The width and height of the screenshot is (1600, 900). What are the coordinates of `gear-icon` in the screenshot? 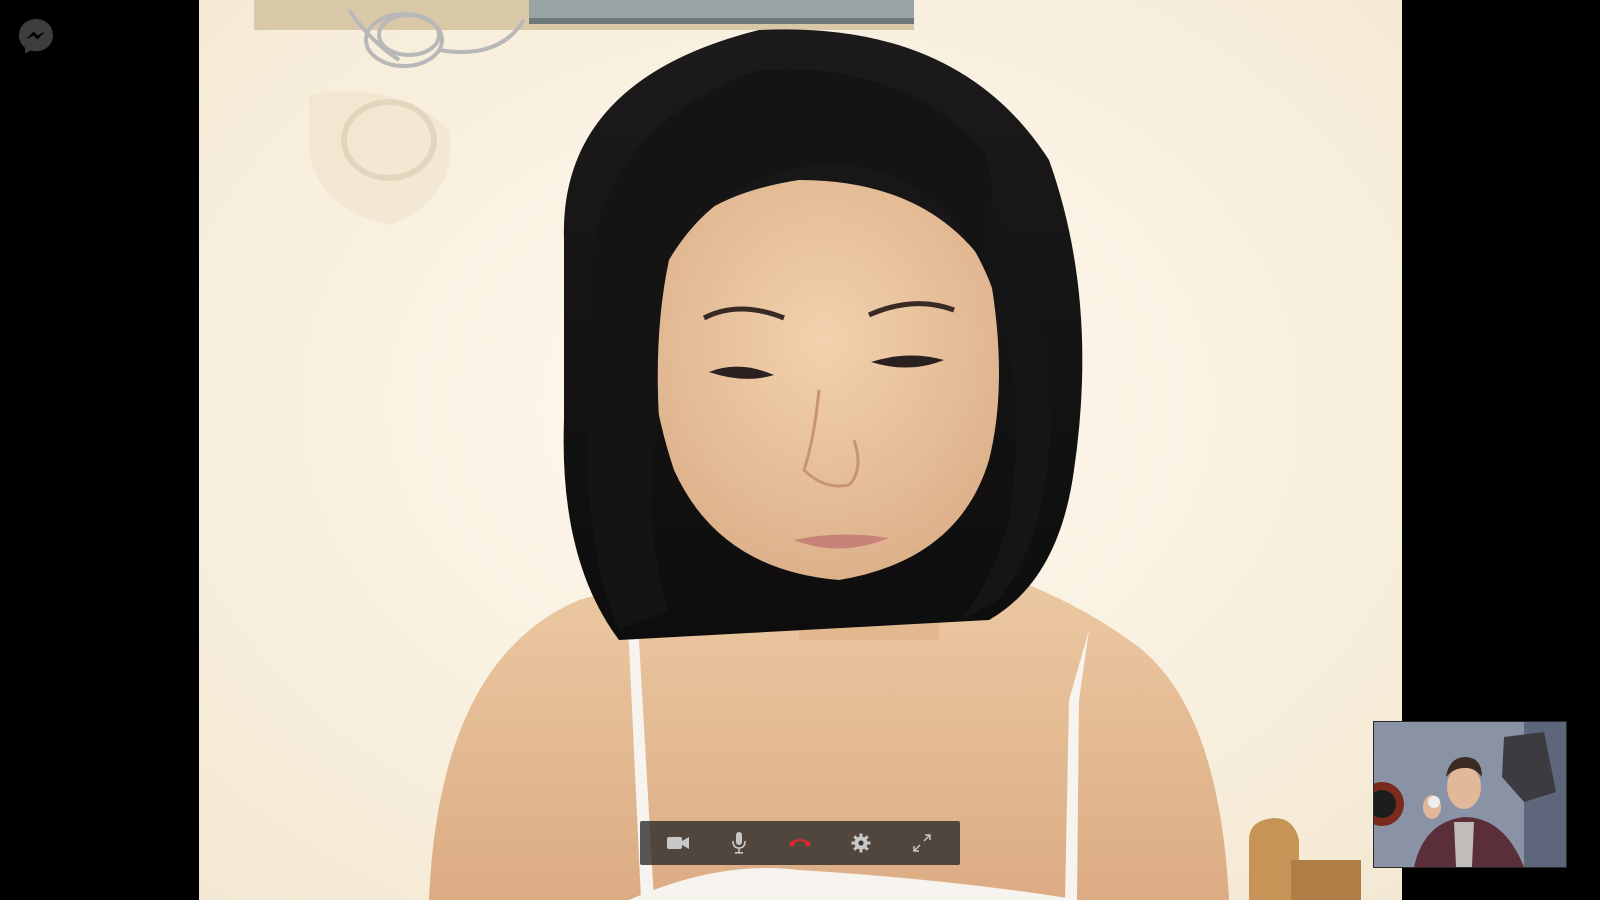 It's located at (861, 843).